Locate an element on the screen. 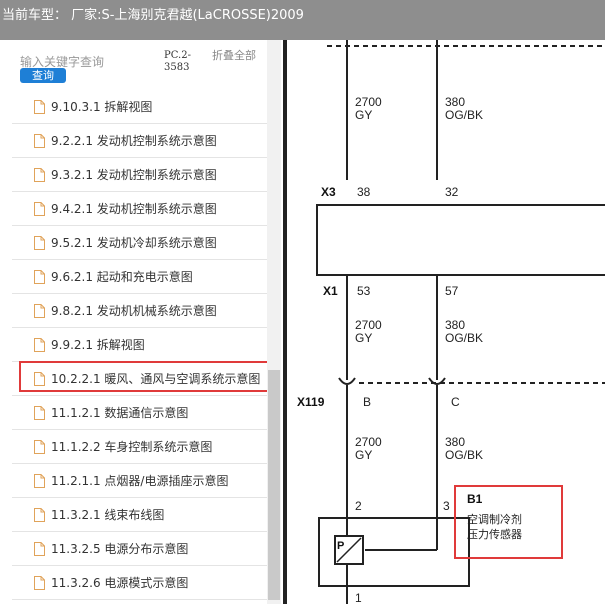 This screenshot has height=608, width=605. x119-pin-left: B is located at coordinates (367, 402).